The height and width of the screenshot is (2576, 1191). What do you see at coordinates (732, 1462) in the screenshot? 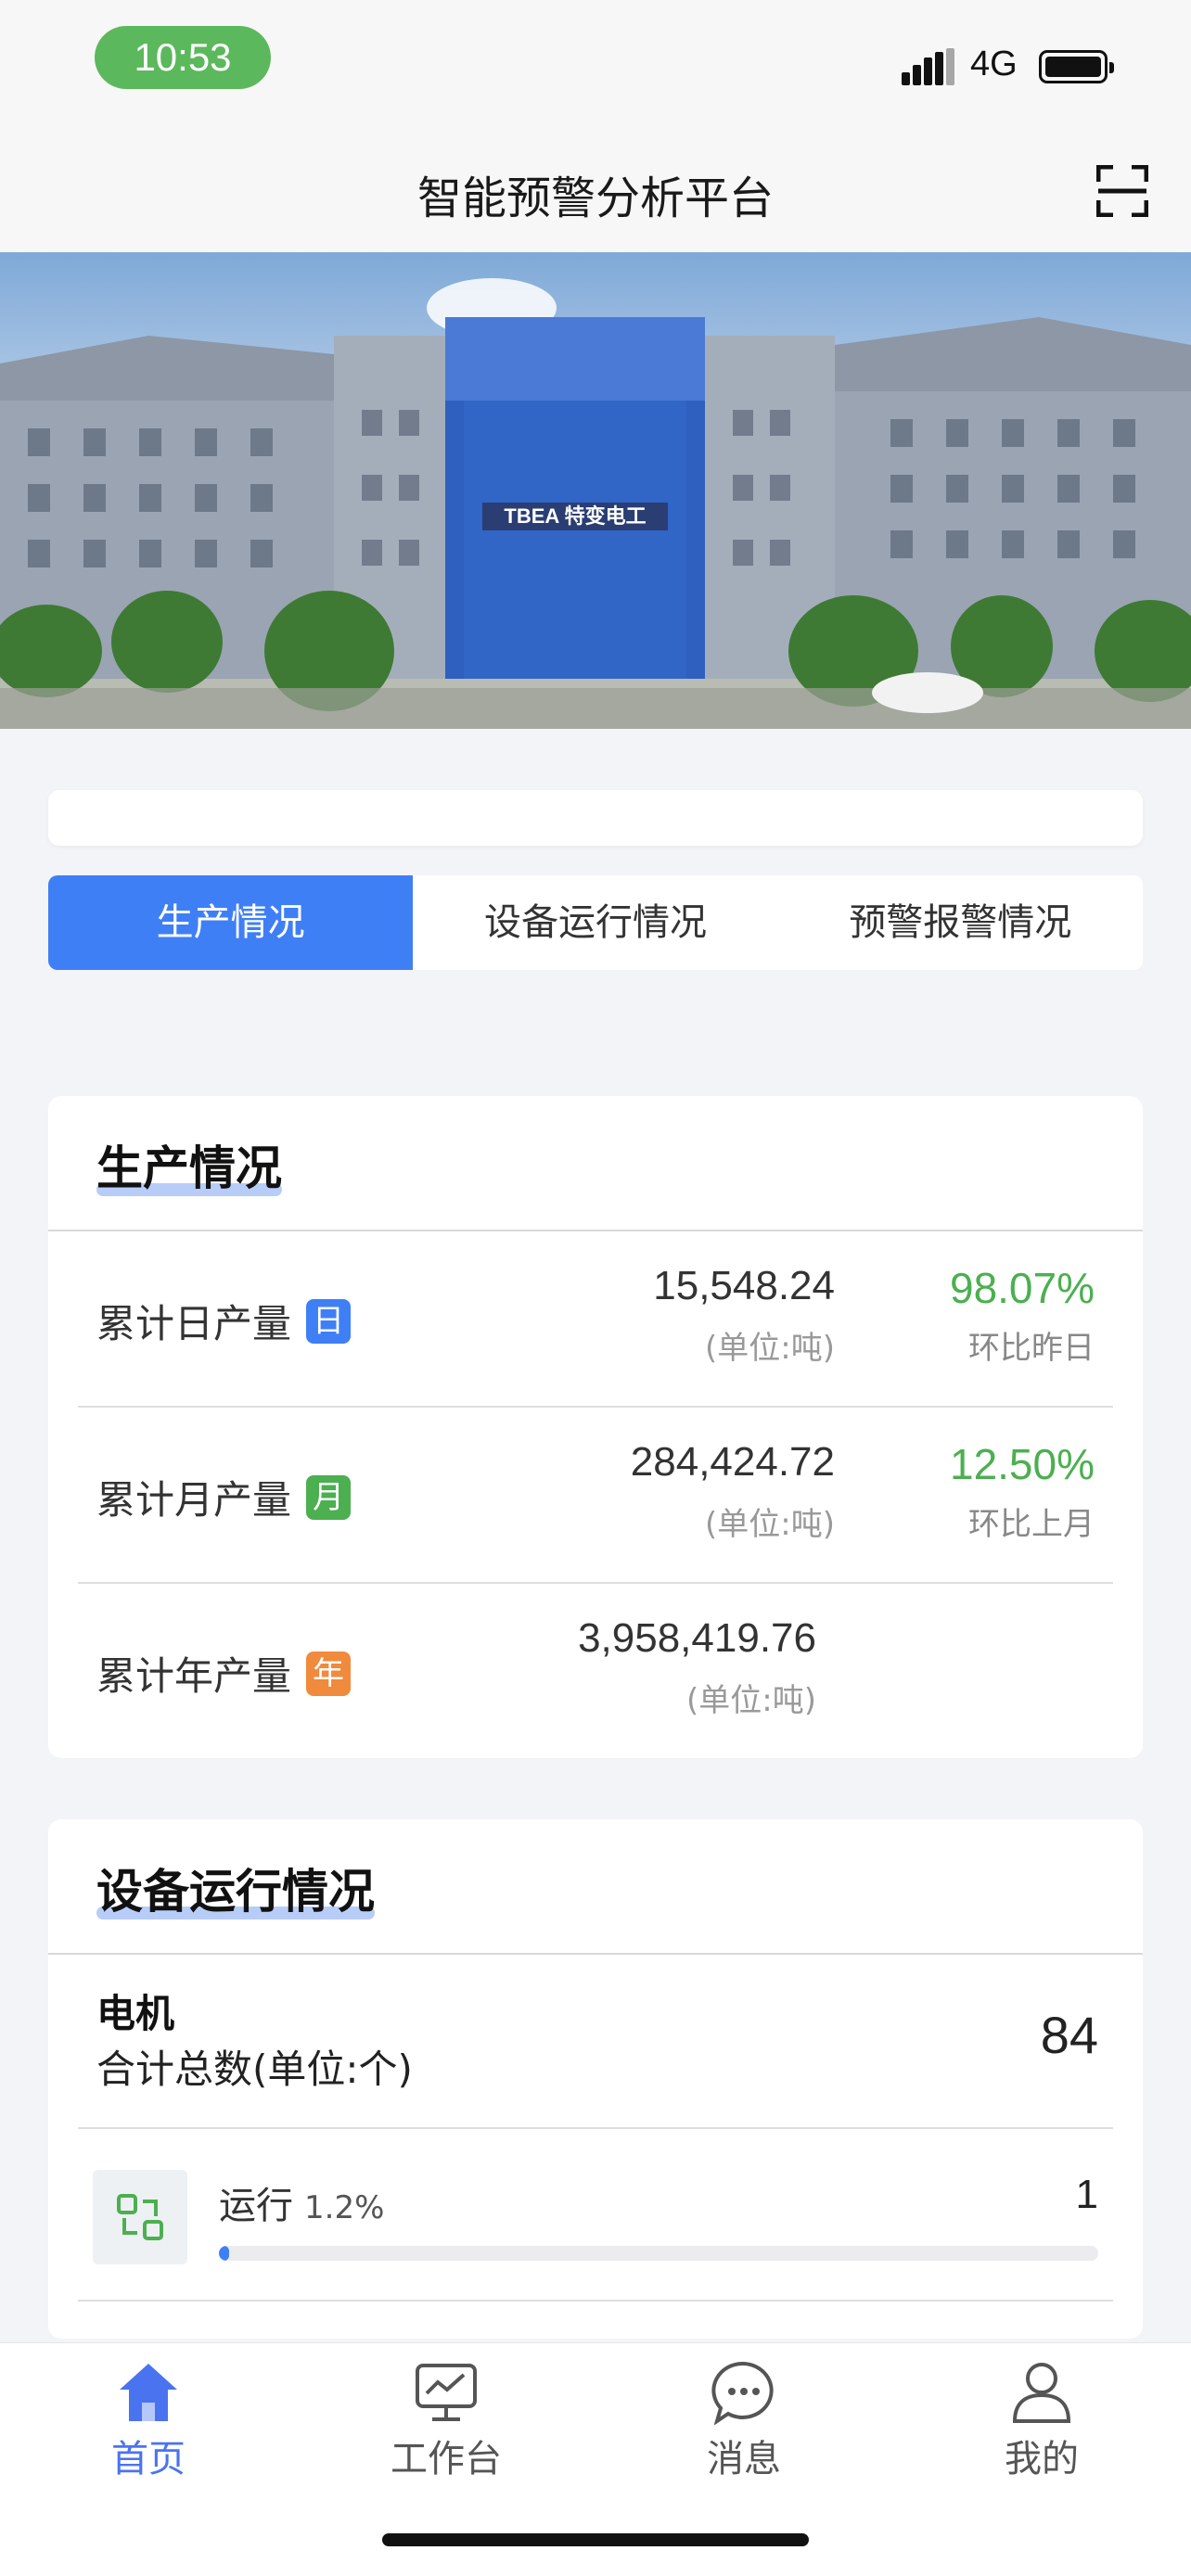
I see `production-value: 284,424.72` at bounding box center [732, 1462].